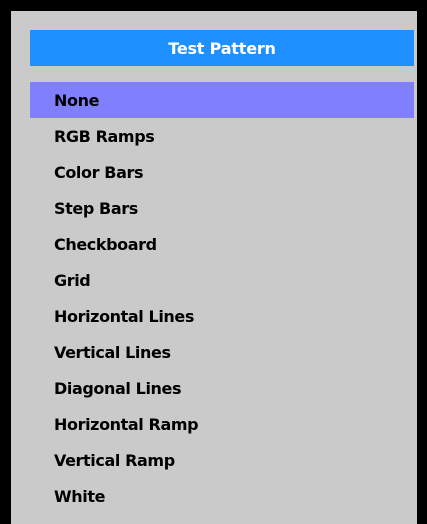 The width and height of the screenshot is (427, 524). Describe the element at coordinates (222, 280) in the screenshot. I see `menu-item-grid: Grid` at that location.